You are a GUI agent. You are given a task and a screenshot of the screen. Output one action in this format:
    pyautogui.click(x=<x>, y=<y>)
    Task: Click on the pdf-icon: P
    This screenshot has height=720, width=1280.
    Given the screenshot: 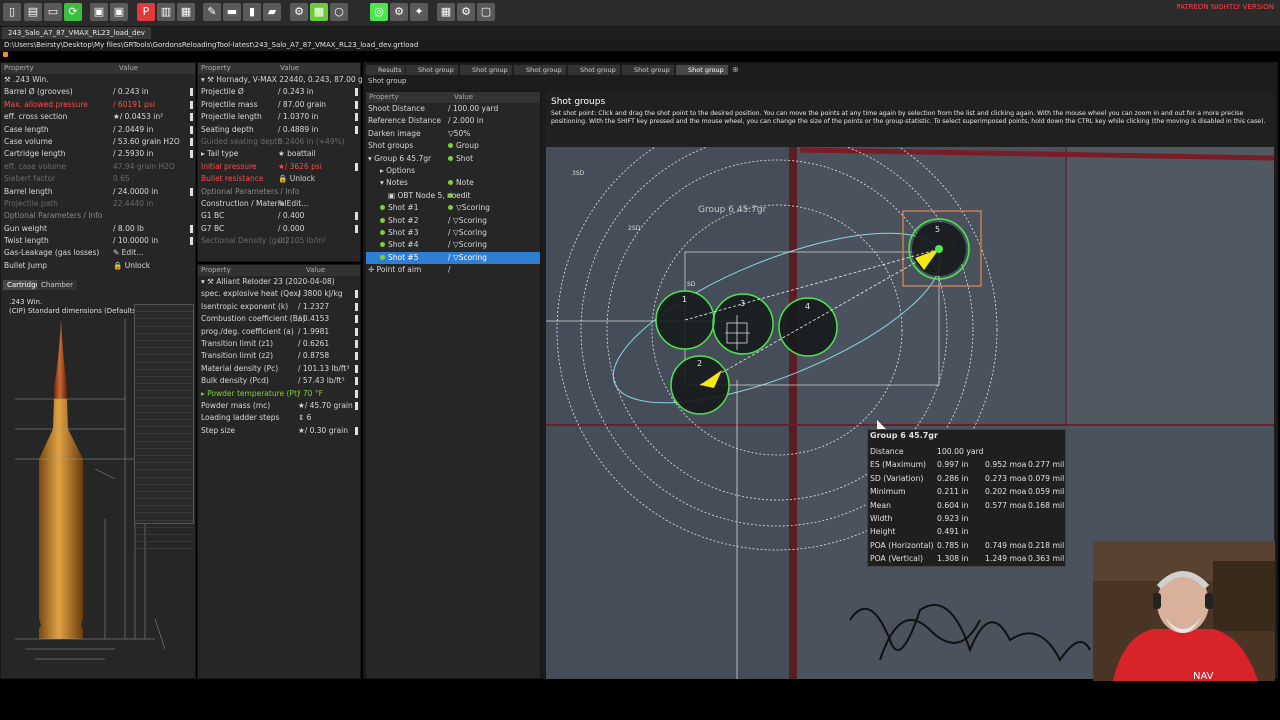 What is the action you would take?
    pyautogui.click(x=146, y=12)
    